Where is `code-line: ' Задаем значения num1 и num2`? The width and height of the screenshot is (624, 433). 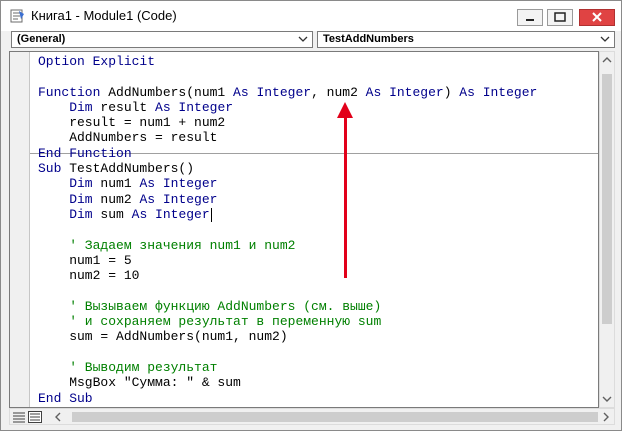
code-line: ' Задаем значения num1 и num2 is located at coordinates (287, 245).